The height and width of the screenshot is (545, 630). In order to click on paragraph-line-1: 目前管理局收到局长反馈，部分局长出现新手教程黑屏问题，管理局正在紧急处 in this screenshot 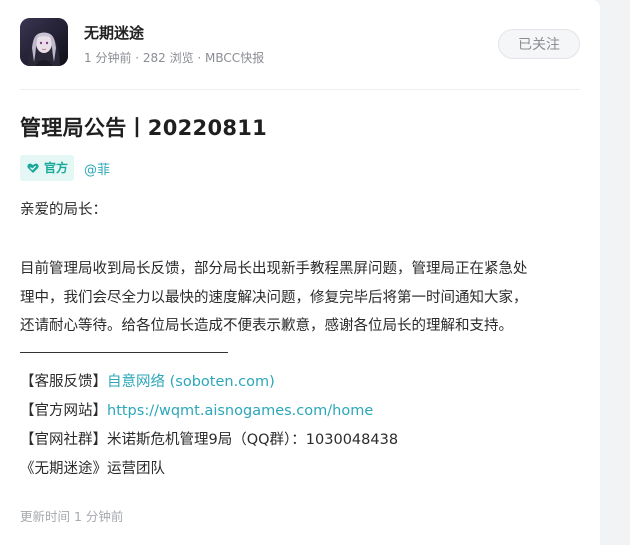, I will do `click(274, 269)`.